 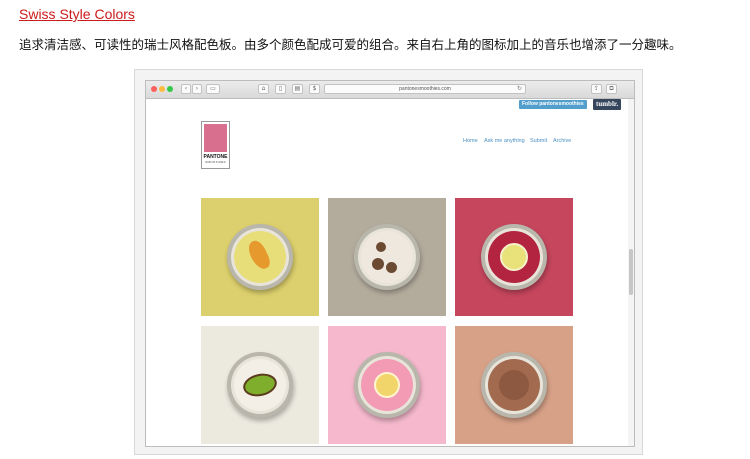 I want to click on home-icon: ⌂, so click(x=263, y=89).